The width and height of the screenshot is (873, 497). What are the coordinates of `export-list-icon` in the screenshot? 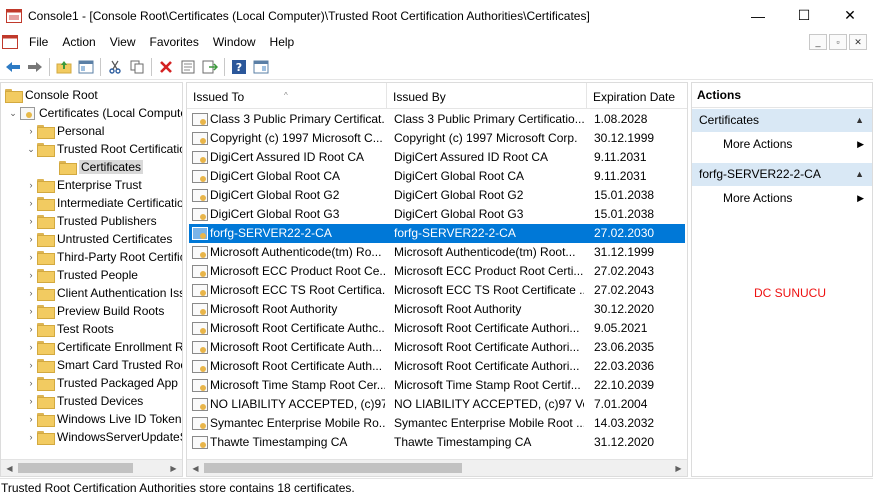 It's located at (210, 67).